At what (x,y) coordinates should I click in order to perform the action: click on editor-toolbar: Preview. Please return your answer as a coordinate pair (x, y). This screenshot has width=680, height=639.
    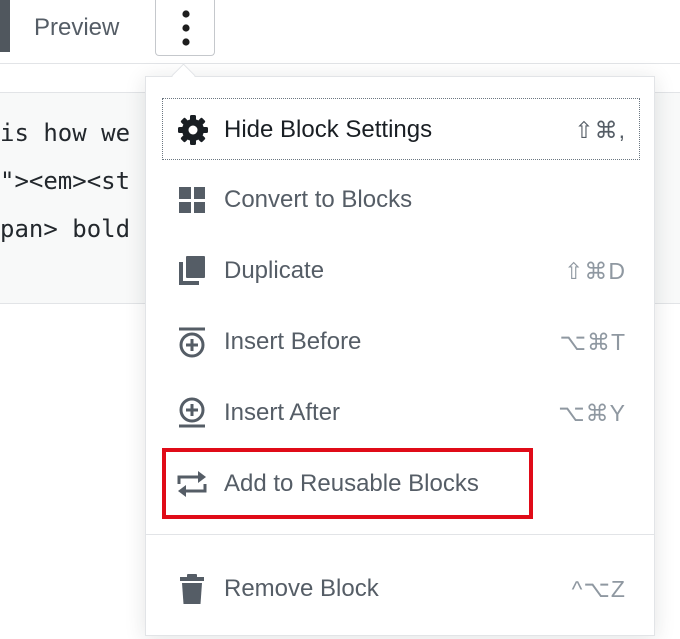
    Looking at the image, I should click on (340, 32).